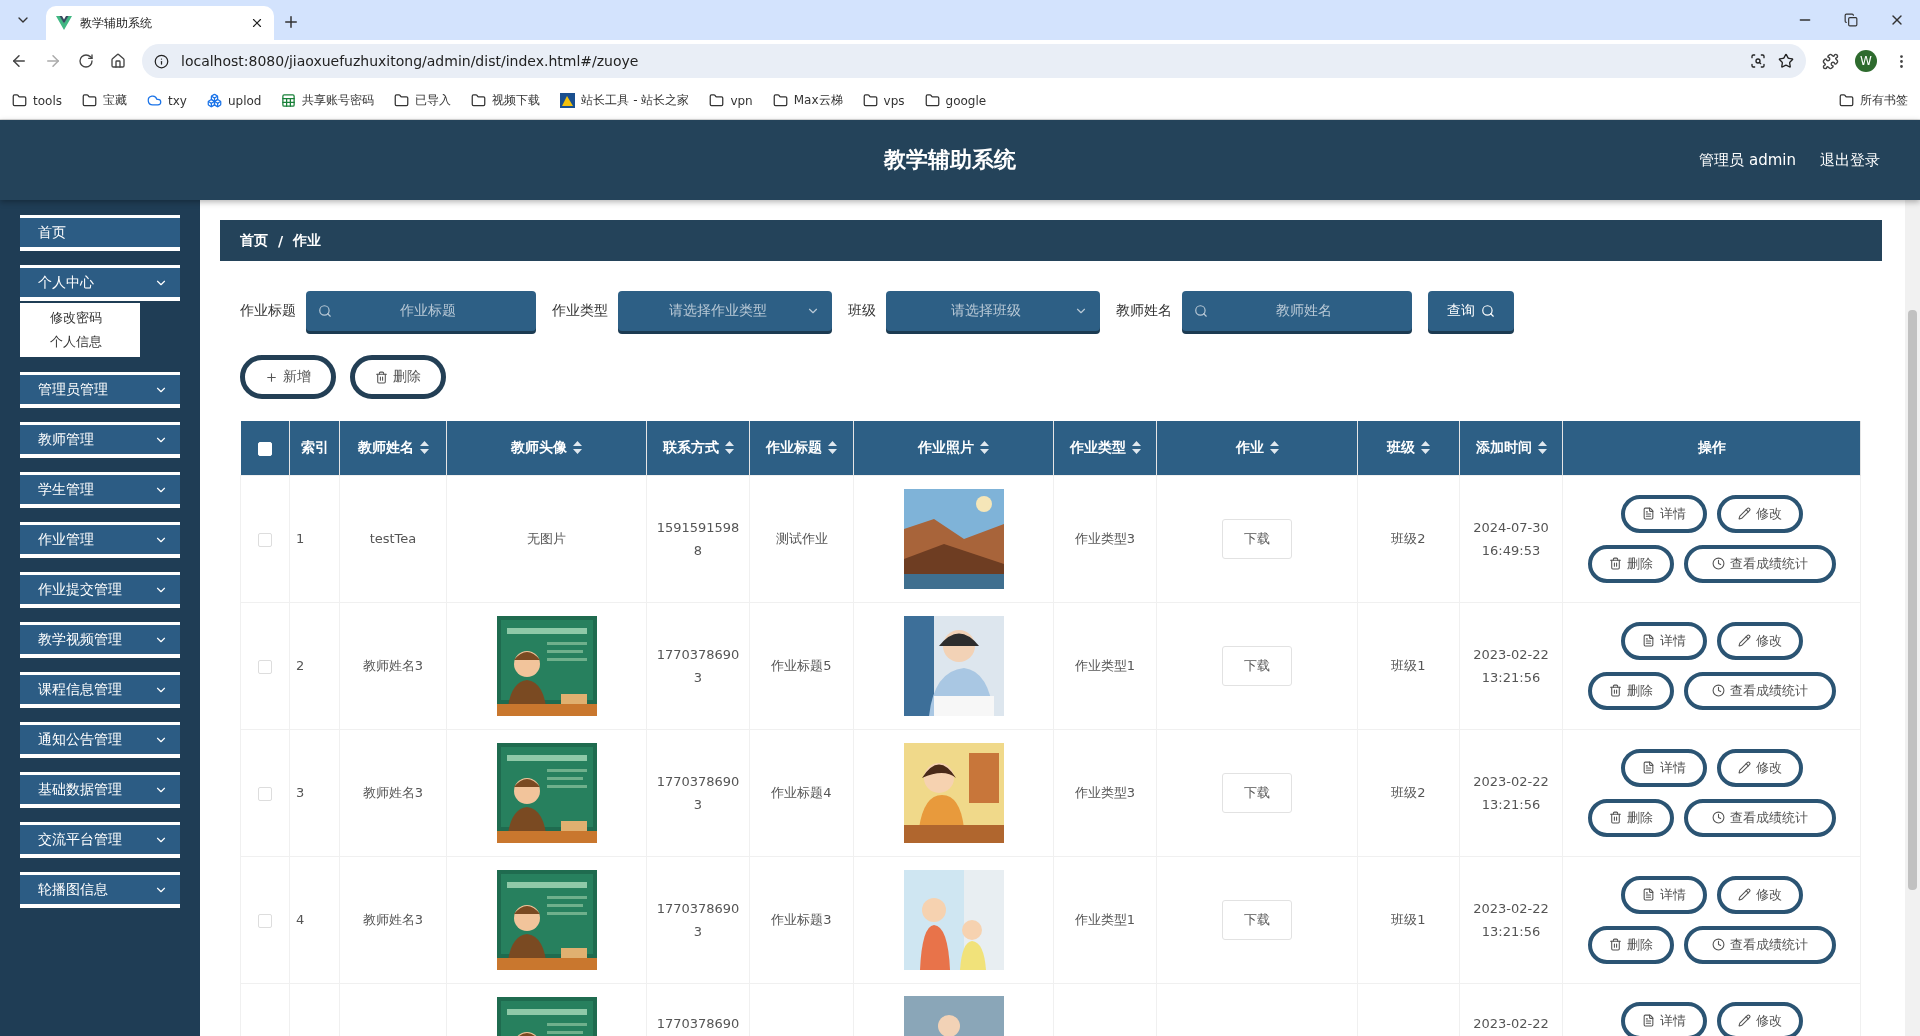 The width and height of the screenshot is (1920, 1036). I want to click on folder-icon, so click(932, 100).